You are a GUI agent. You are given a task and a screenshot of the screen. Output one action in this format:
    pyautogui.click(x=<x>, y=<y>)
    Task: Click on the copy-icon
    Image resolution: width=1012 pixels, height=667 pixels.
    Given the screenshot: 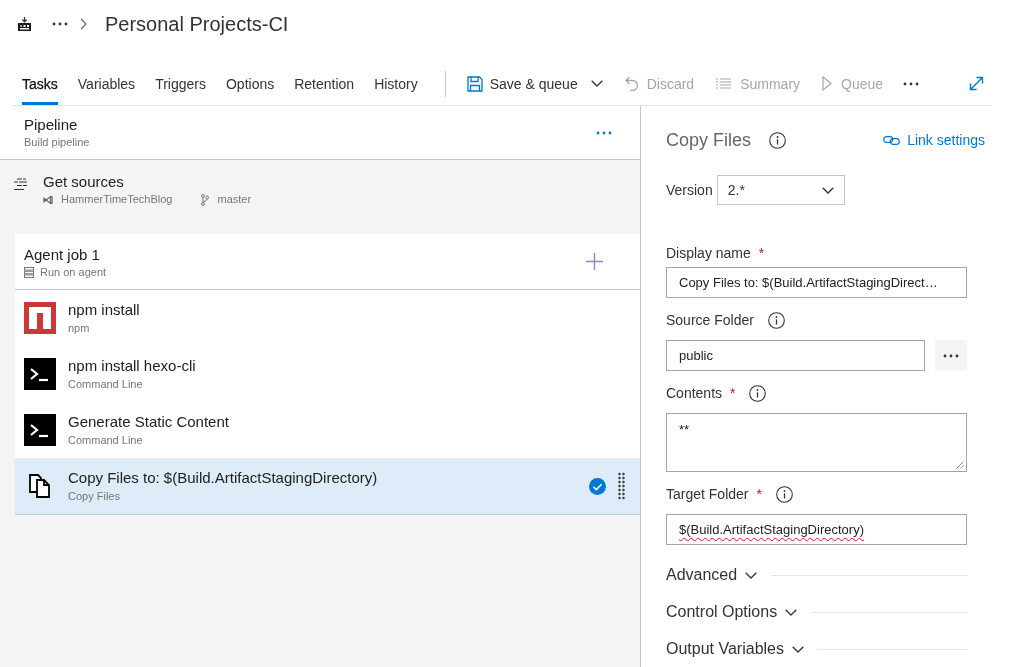 What is the action you would take?
    pyautogui.click(x=40, y=486)
    